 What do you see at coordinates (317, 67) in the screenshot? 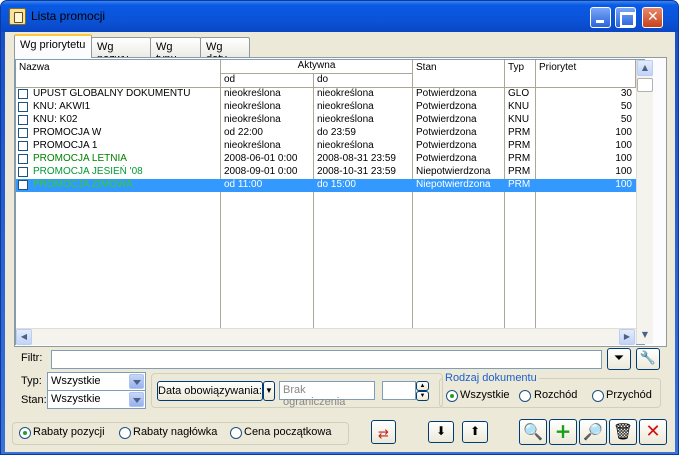
I see `header-aktywna: Aktywna` at bounding box center [317, 67].